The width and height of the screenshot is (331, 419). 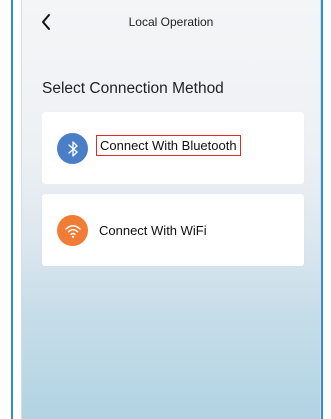 What do you see at coordinates (72, 230) in the screenshot?
I see `wifi-icon` at bounding box center [72, 230].